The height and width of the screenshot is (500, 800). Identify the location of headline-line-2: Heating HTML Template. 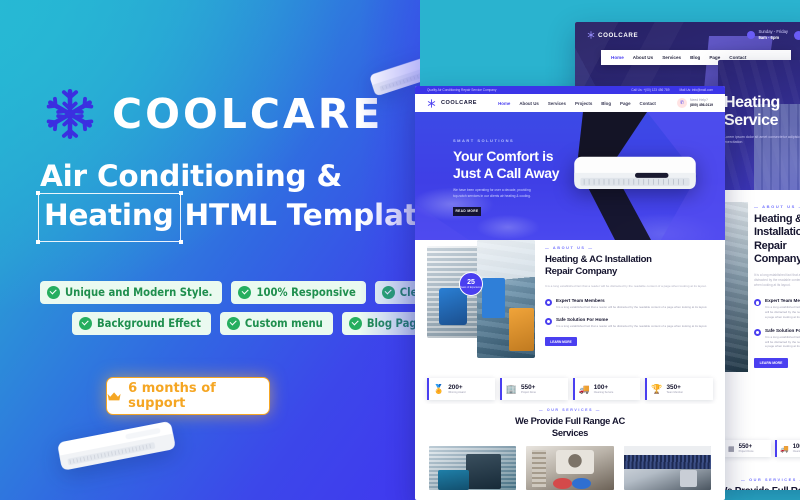
(228, 217).